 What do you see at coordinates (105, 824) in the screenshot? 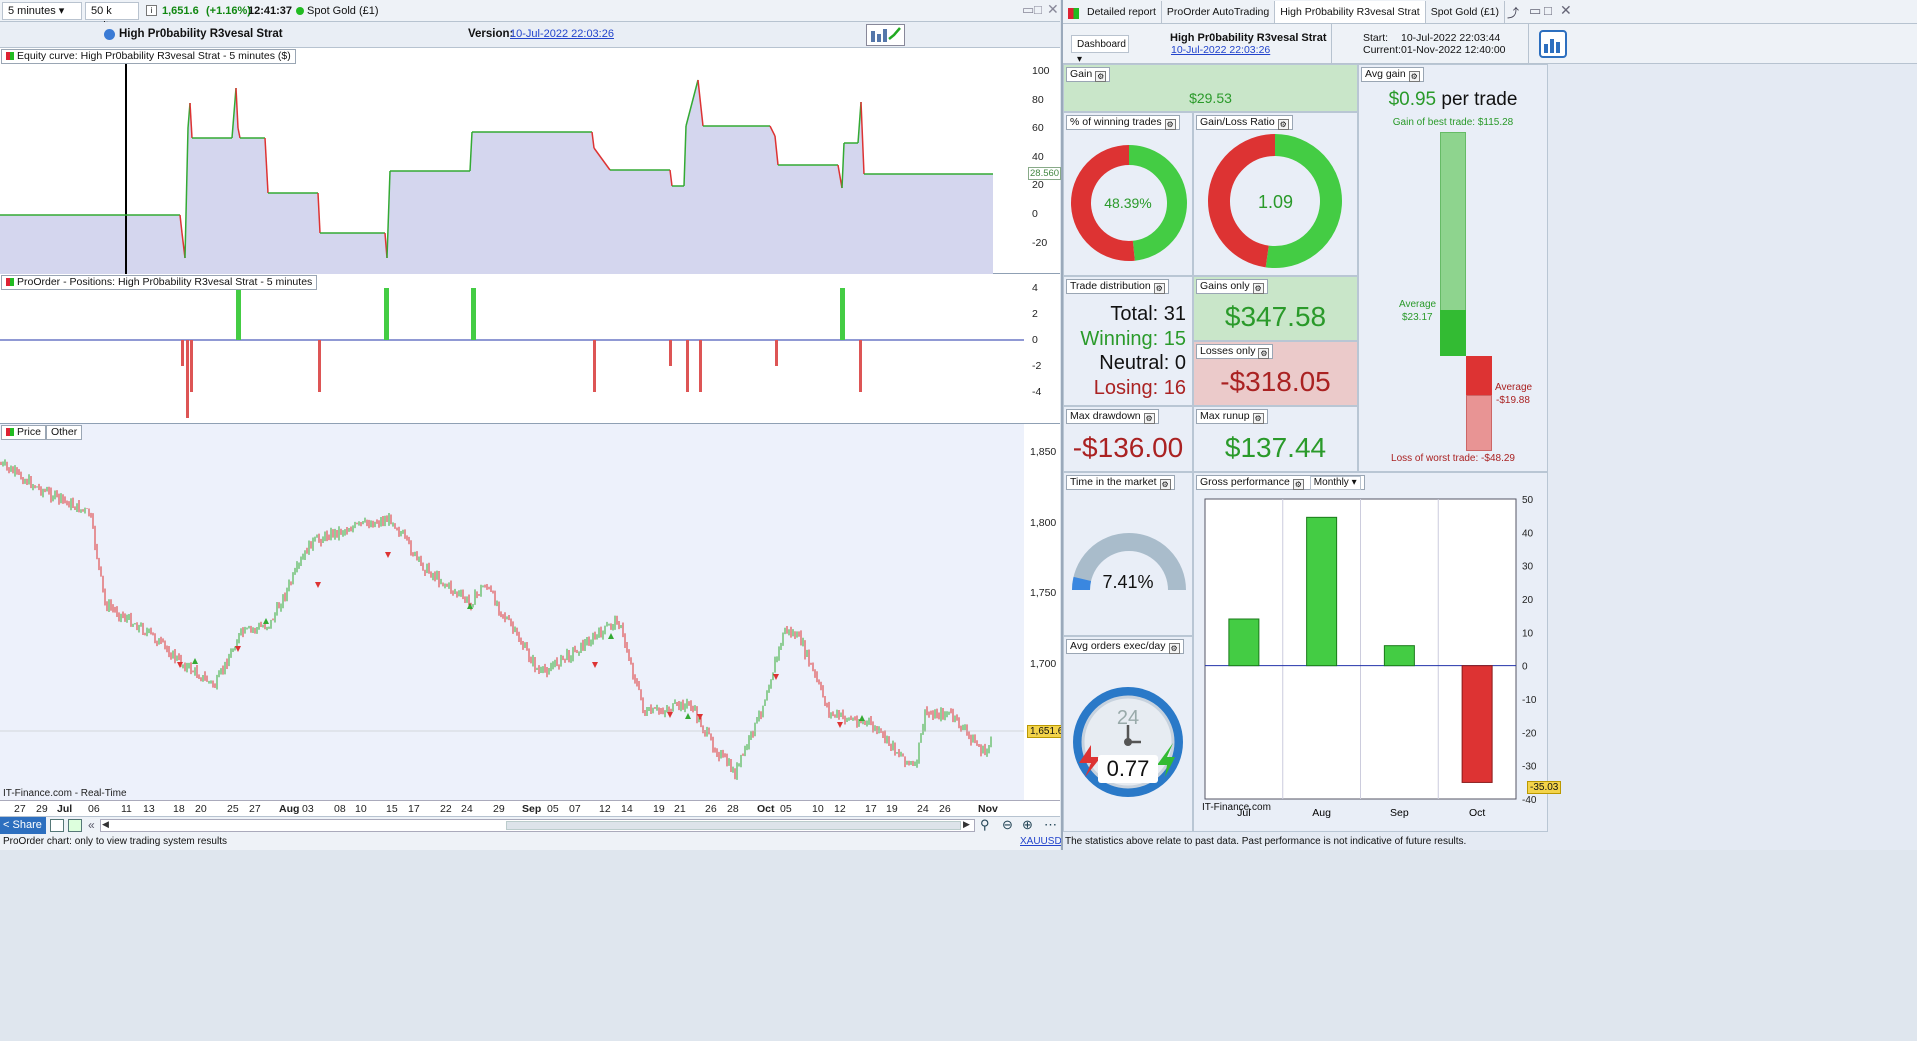
I see `scroll-left-arrow: ◀` at bounding box center [105, 824].